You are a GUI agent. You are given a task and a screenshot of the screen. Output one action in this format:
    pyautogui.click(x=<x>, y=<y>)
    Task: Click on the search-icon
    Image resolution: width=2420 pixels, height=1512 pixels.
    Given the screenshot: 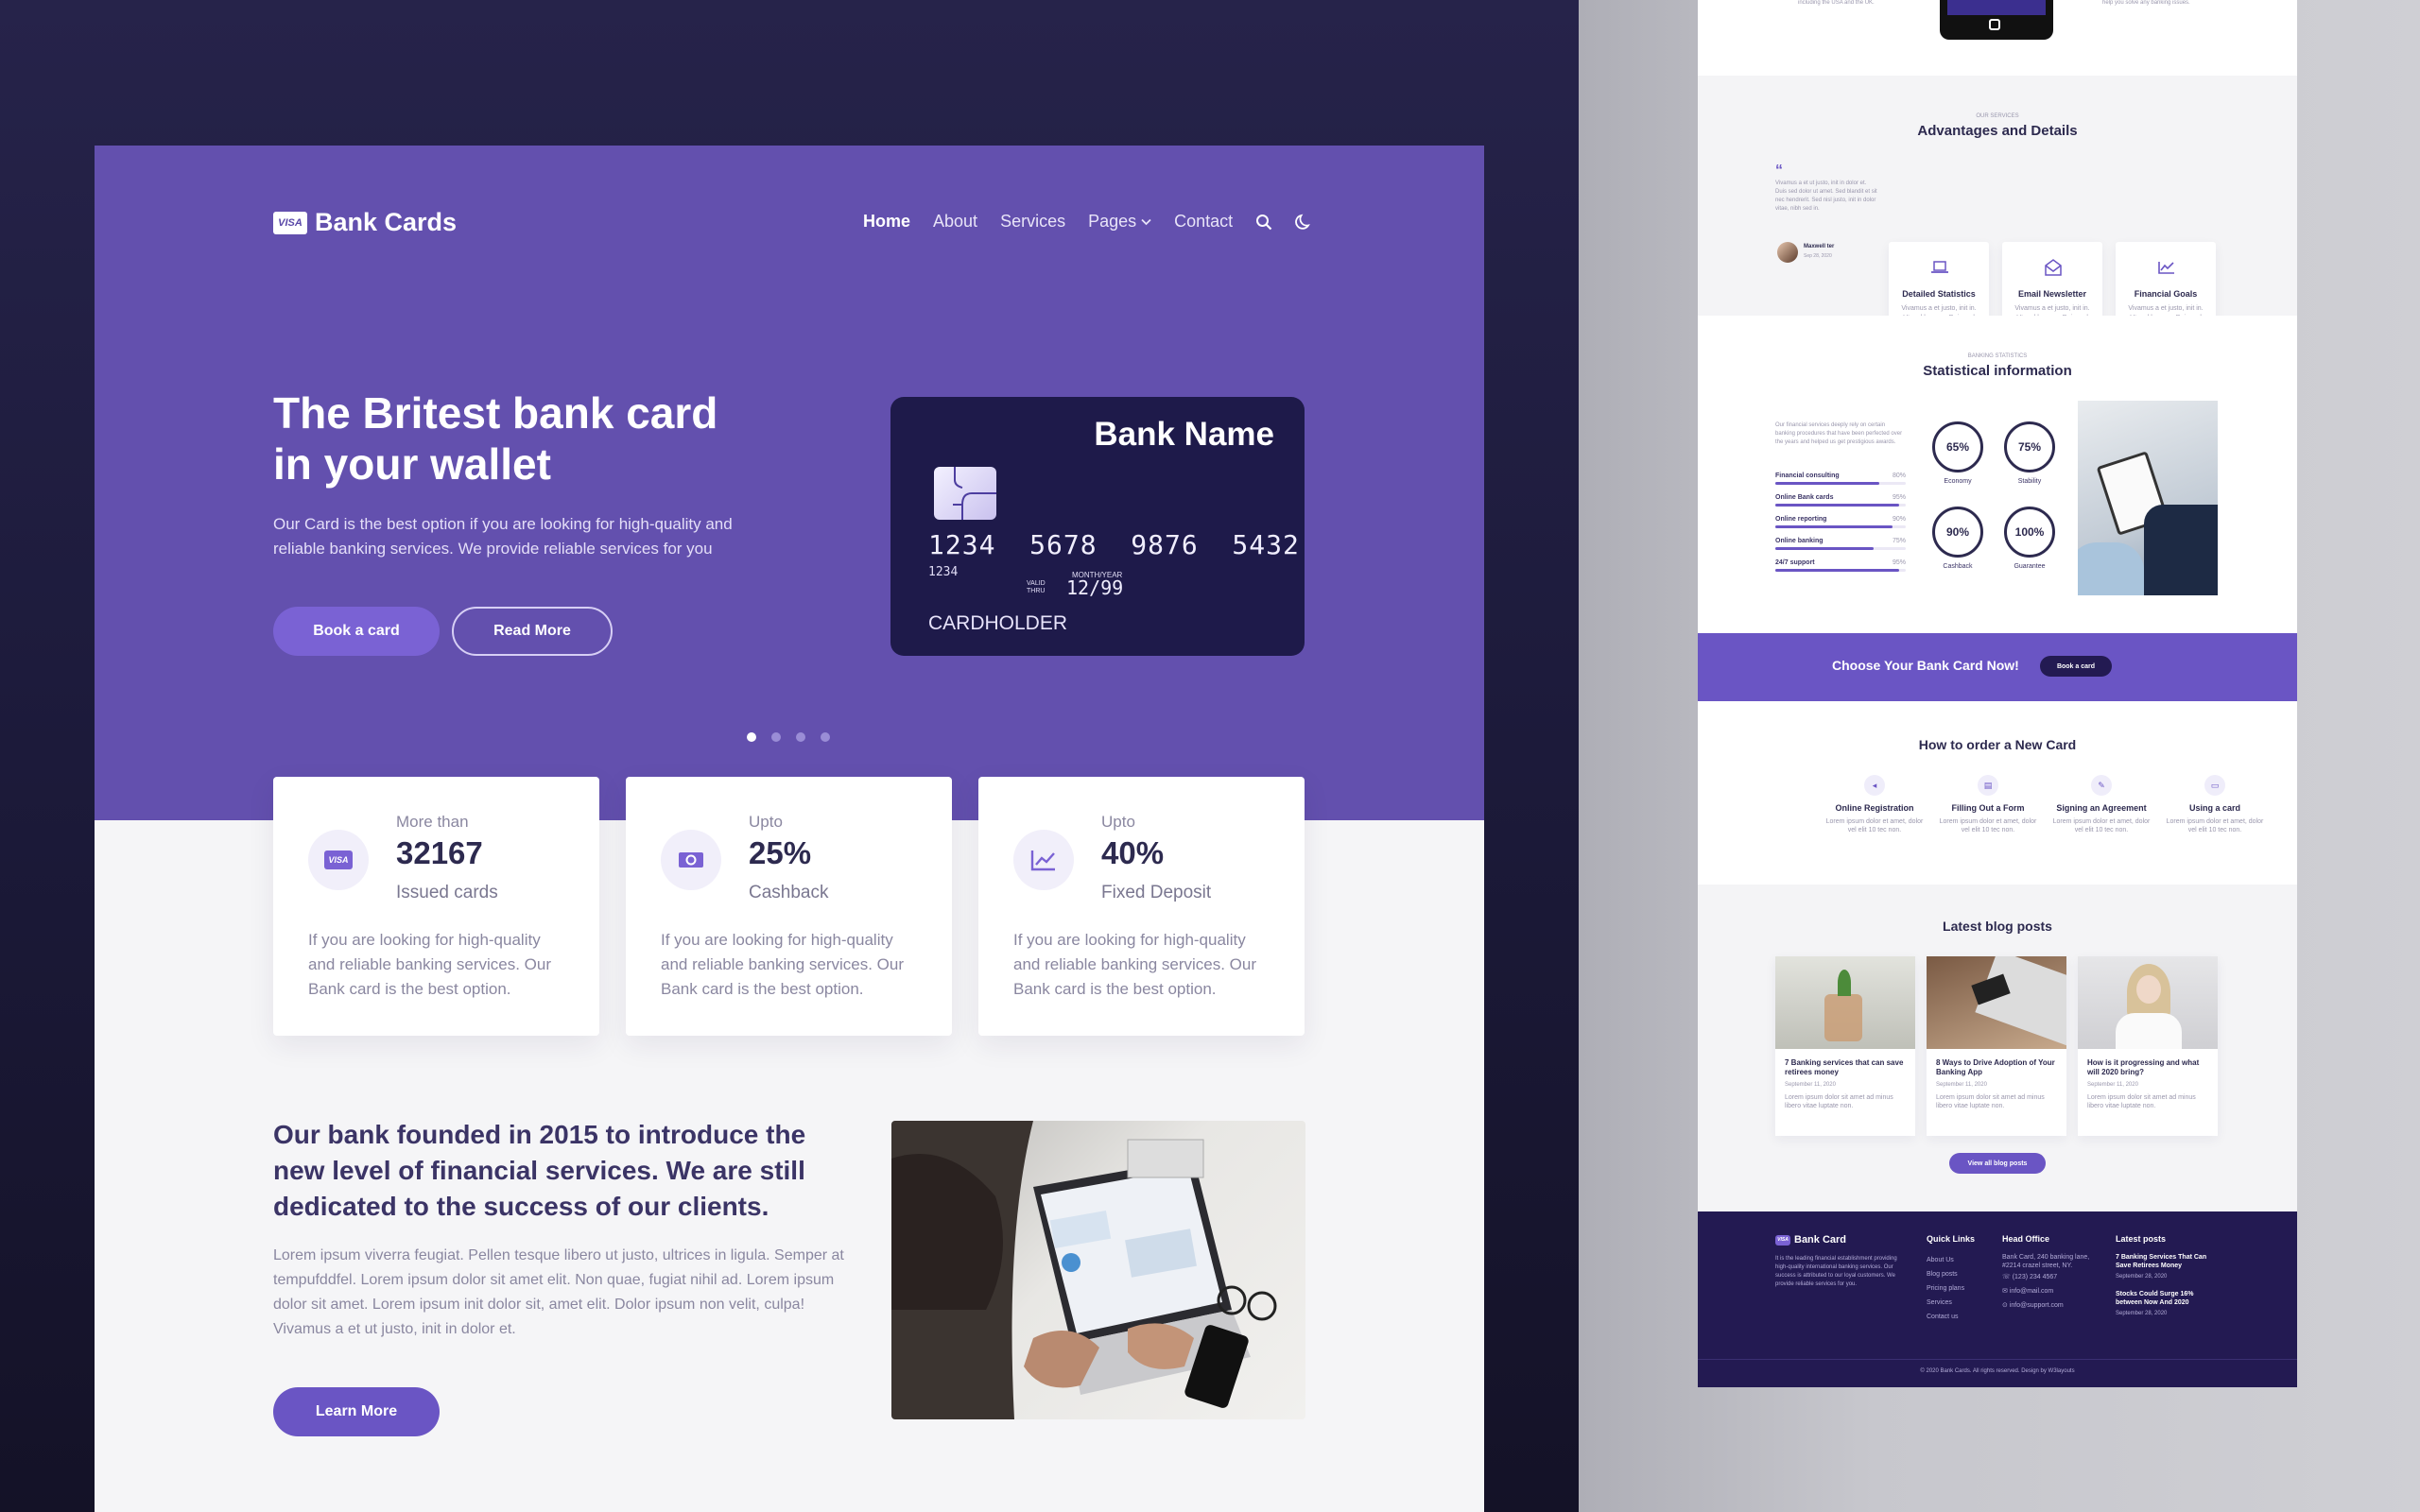 What is the action you would take?
    pyautogui.click(x=1263, y=222)
    